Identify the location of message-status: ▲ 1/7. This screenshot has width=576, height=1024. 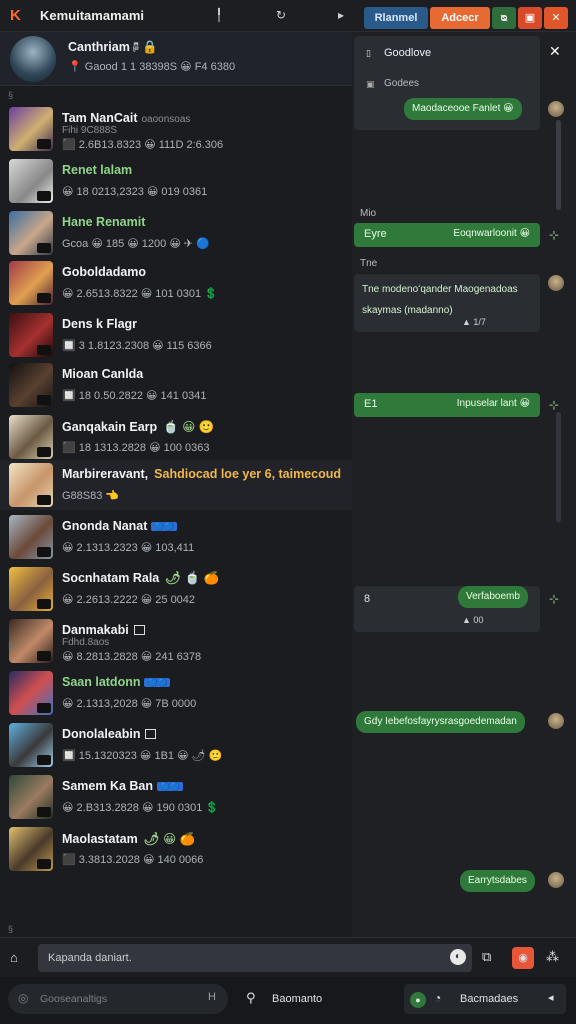
(474, 322).